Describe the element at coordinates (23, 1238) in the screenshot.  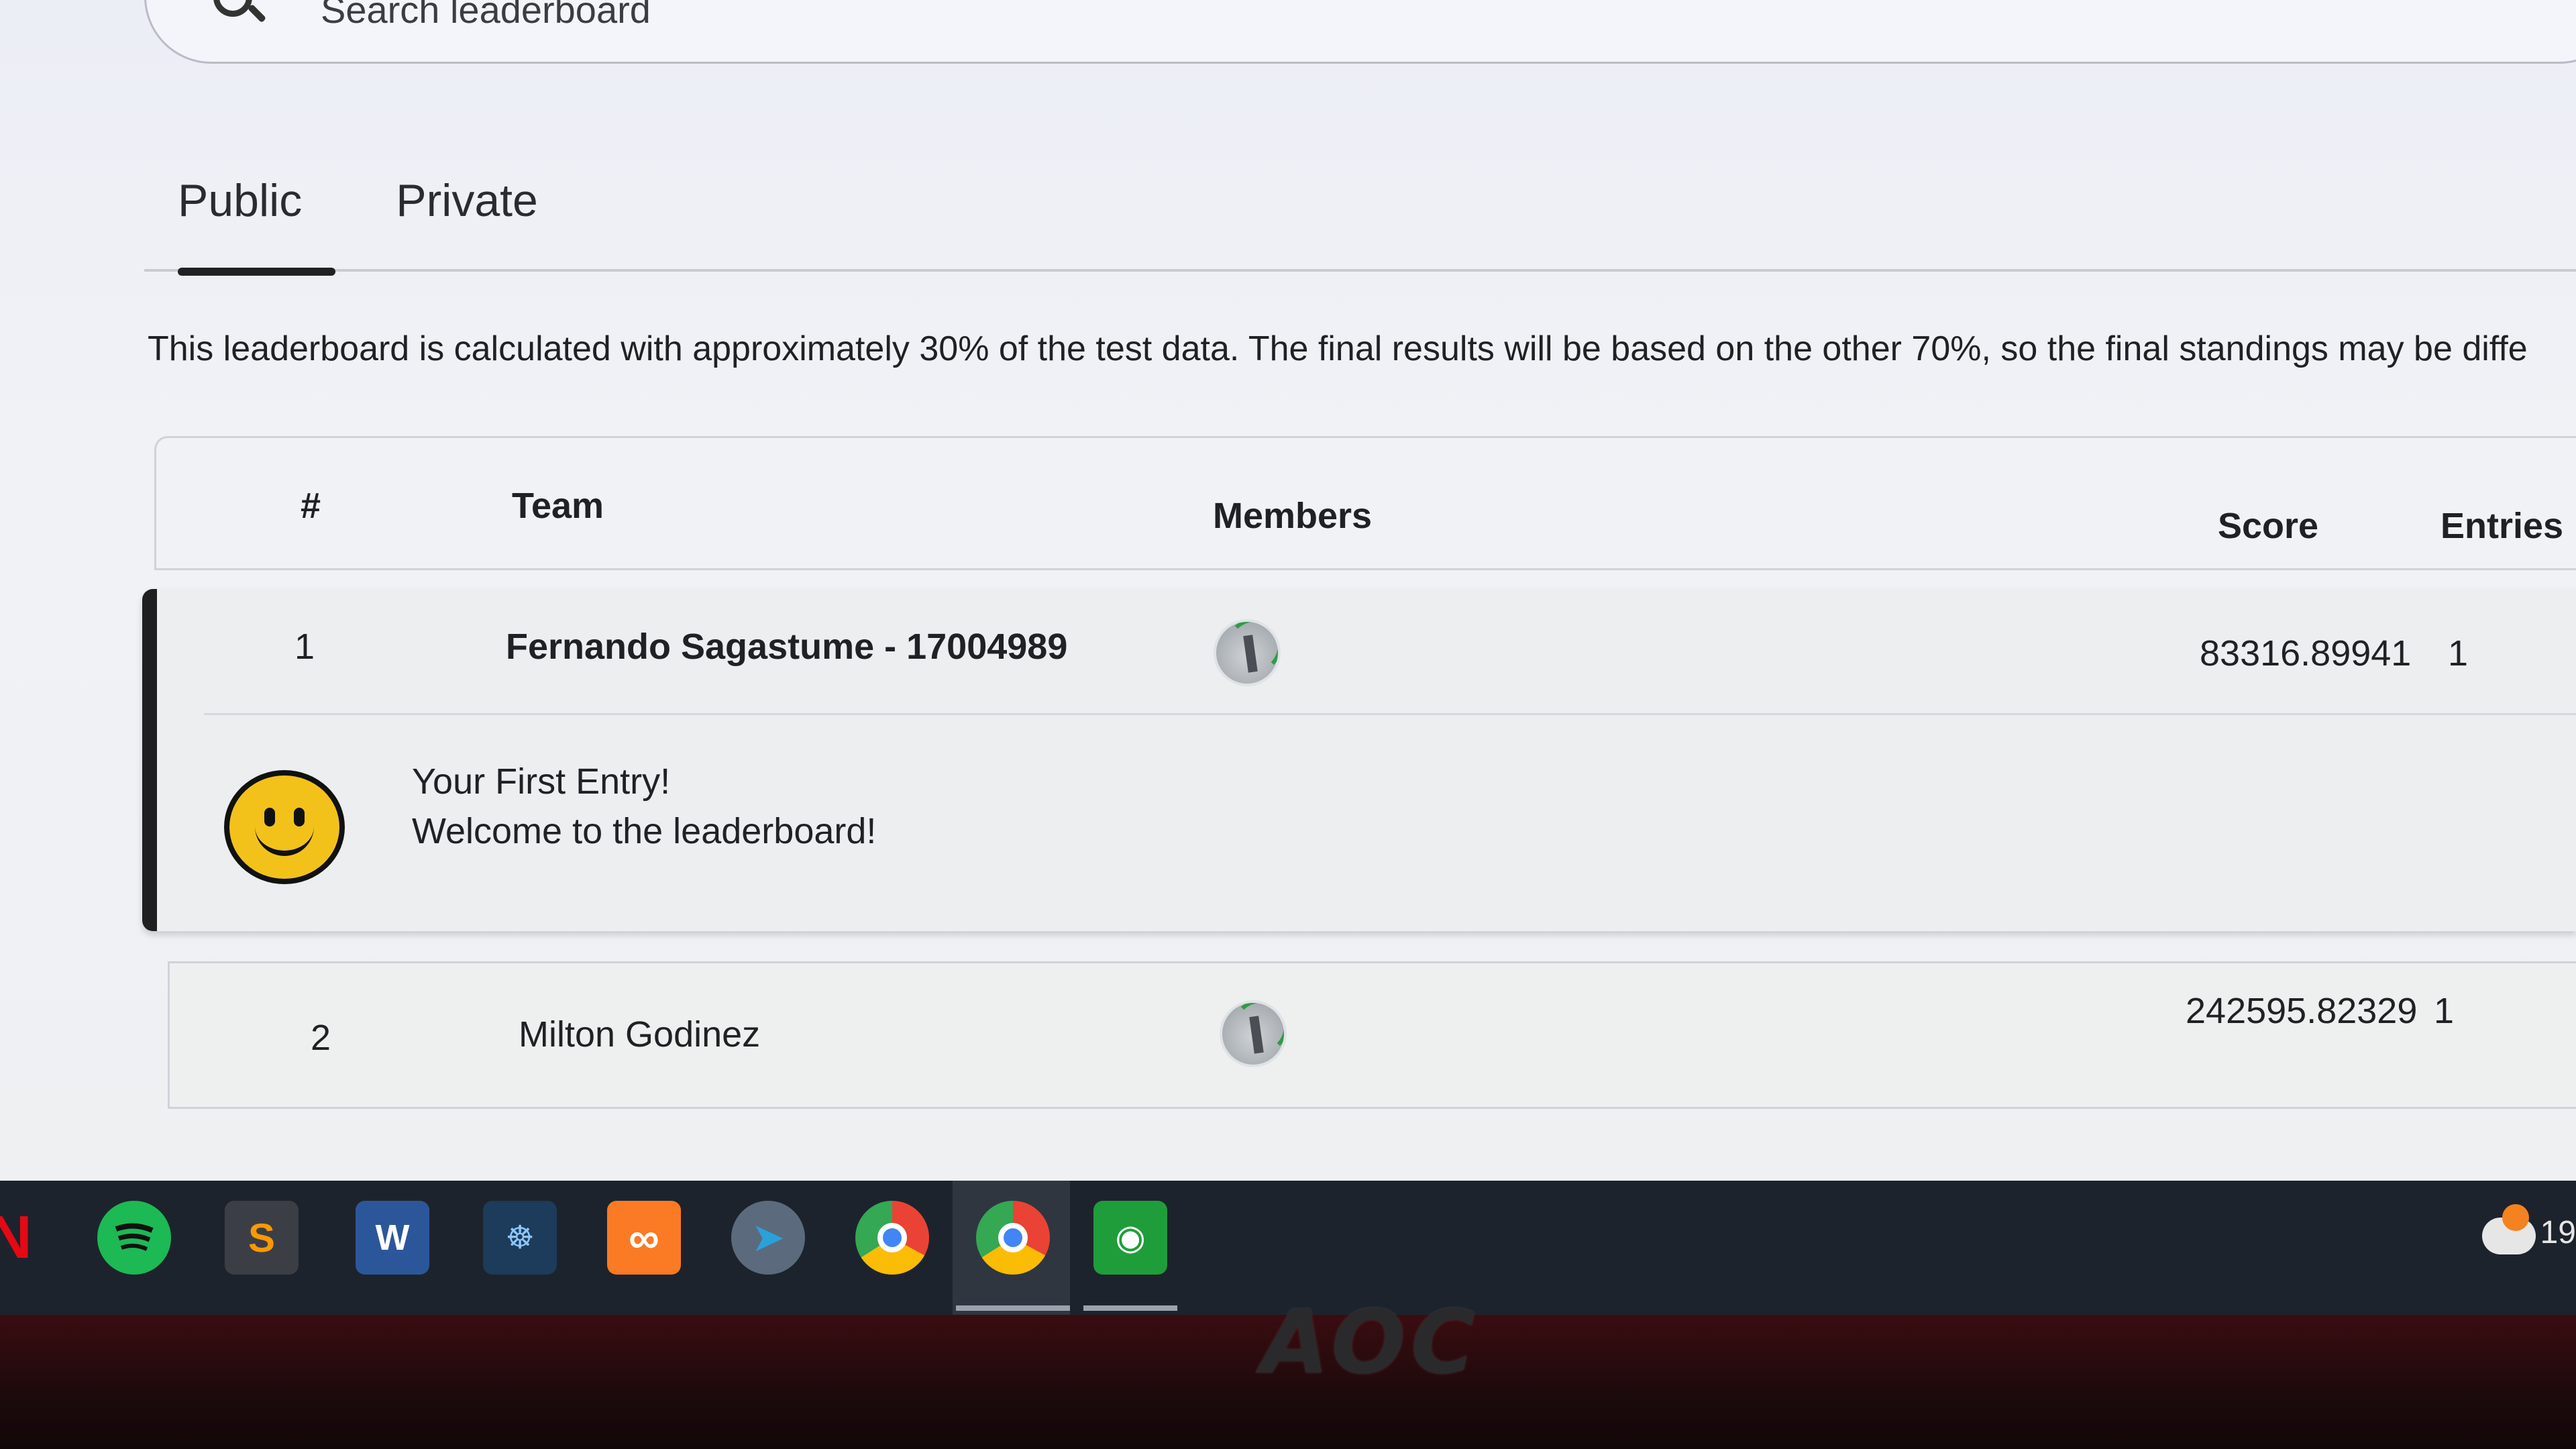
I see `netflix-icon: N` at that location.